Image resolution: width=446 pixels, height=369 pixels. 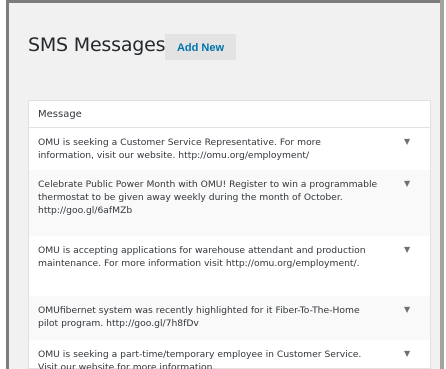 What do you see at coordinates (442, 184) in the screenshot?
I see `window-frame-right` at bounding box center [442, 184].